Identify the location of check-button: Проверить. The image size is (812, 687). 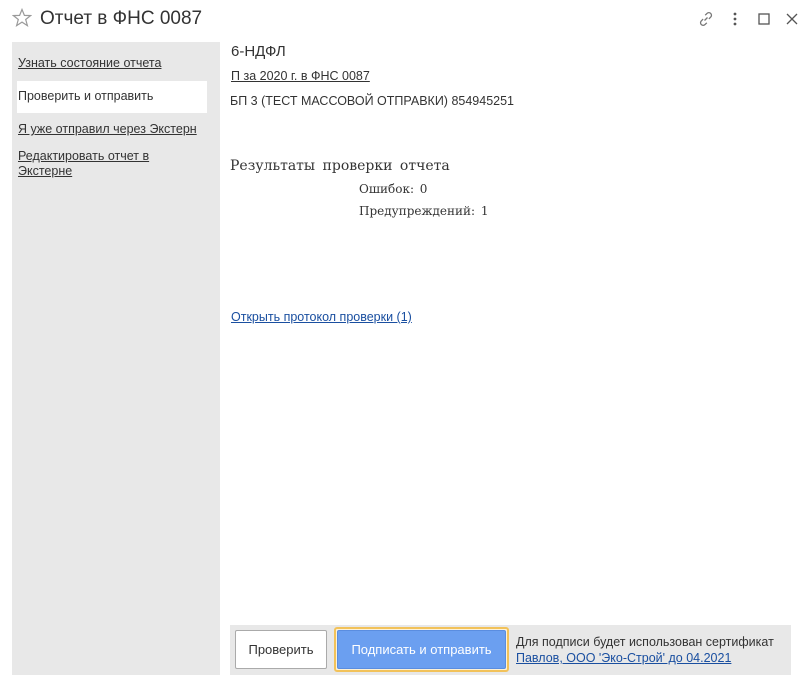
(281, 649).